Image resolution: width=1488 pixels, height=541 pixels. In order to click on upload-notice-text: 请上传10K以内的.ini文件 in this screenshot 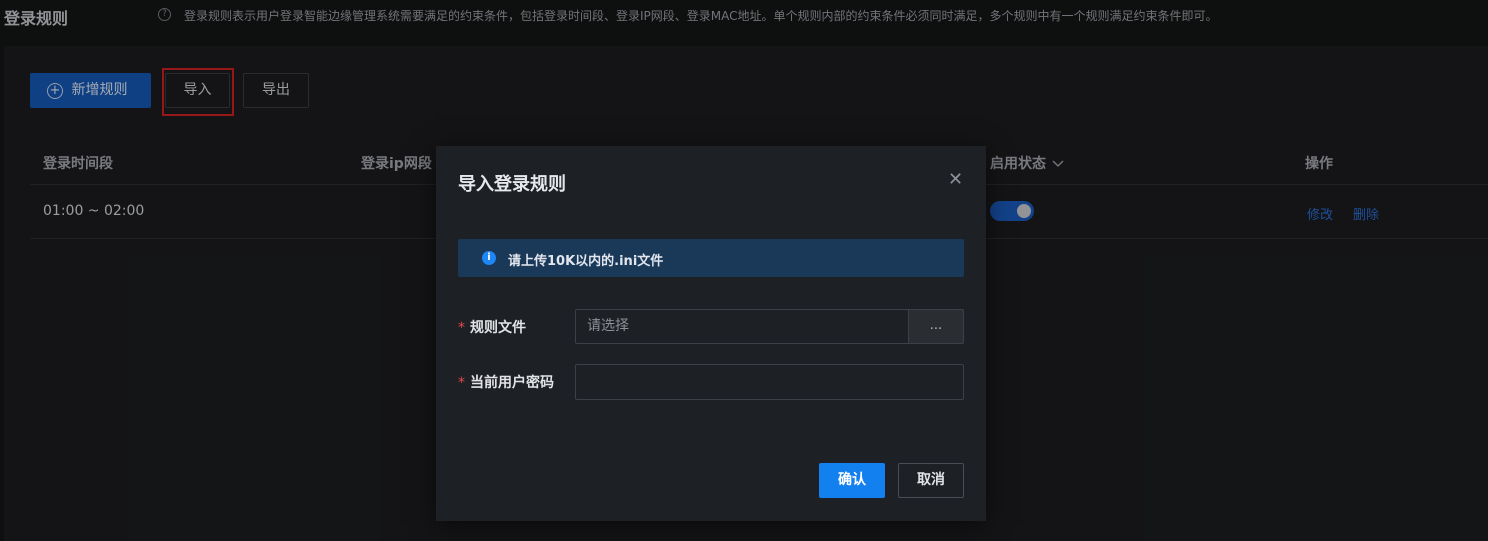, I will do `click(586, 261)`.